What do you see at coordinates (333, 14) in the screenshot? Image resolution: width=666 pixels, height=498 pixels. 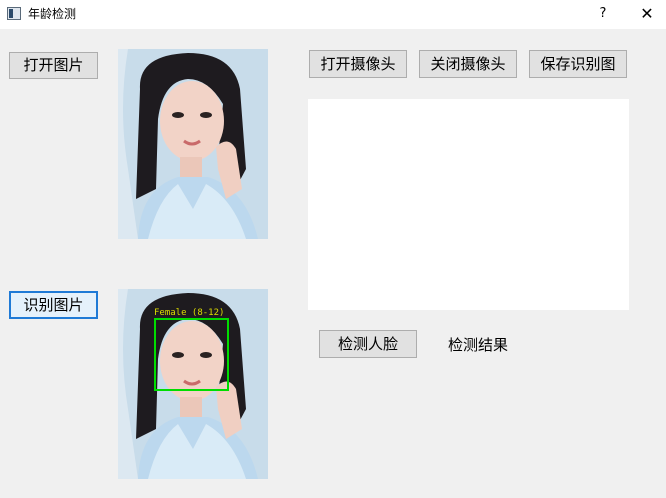 I see `title-bar: 年龄检测 ? ✕` at bounding box center [333, 14].